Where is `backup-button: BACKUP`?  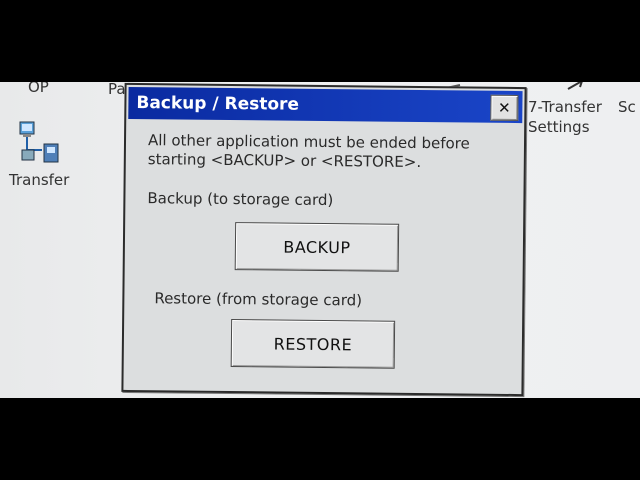
backup-button: BACKUP is located at coordinates (317, 247).